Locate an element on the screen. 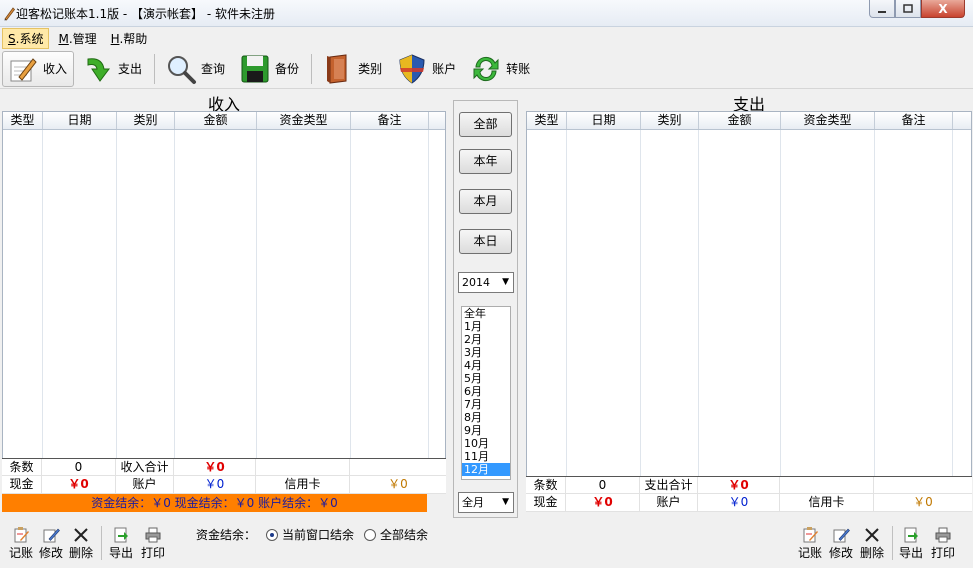 This screenshot has height=568, width=973. month-item: 10月 is located at coordinates (486, 443).